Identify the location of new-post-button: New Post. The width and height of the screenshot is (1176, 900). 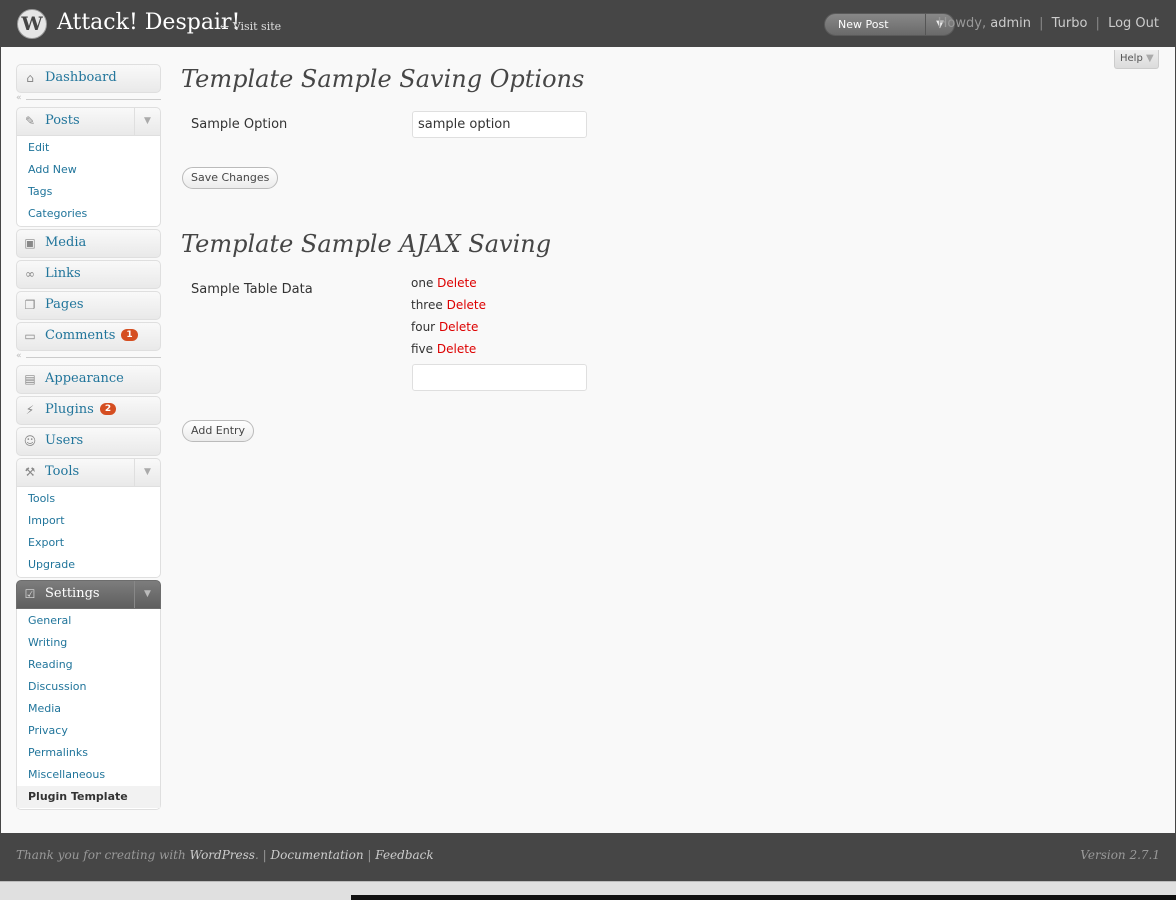
(863, 24).